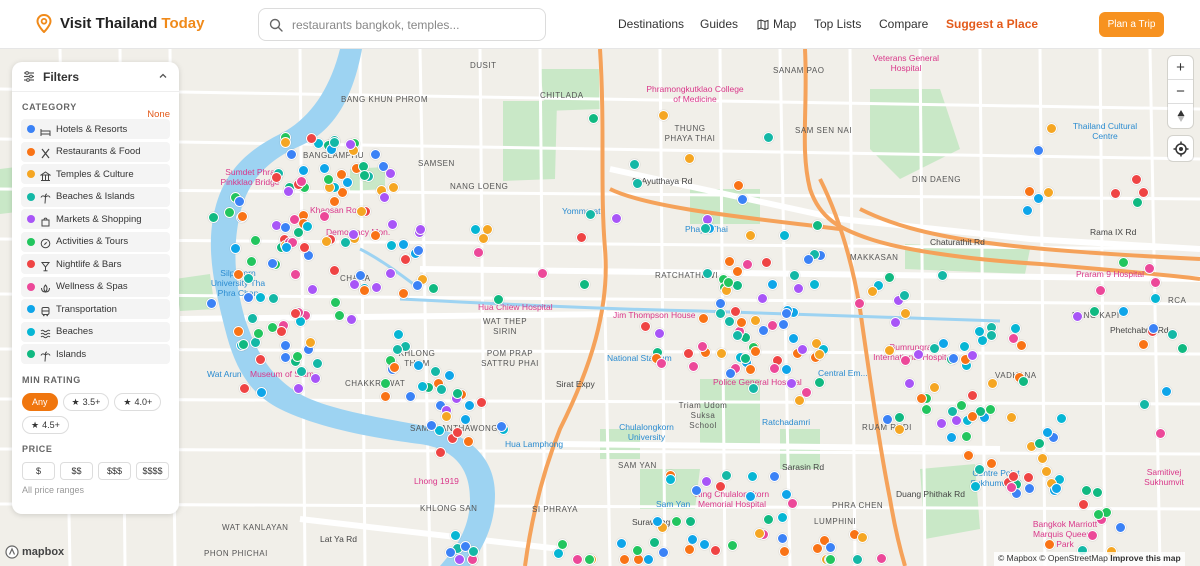  I want to click on category-item: Beaches & Islands, so click(95, 196).